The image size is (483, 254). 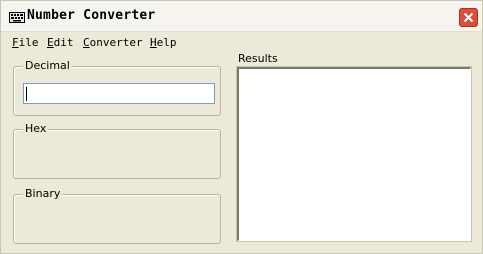 What do you see at coordinates (26, 94) in the screenshot?
I see `text-caret` at bounding box center [26, 94].